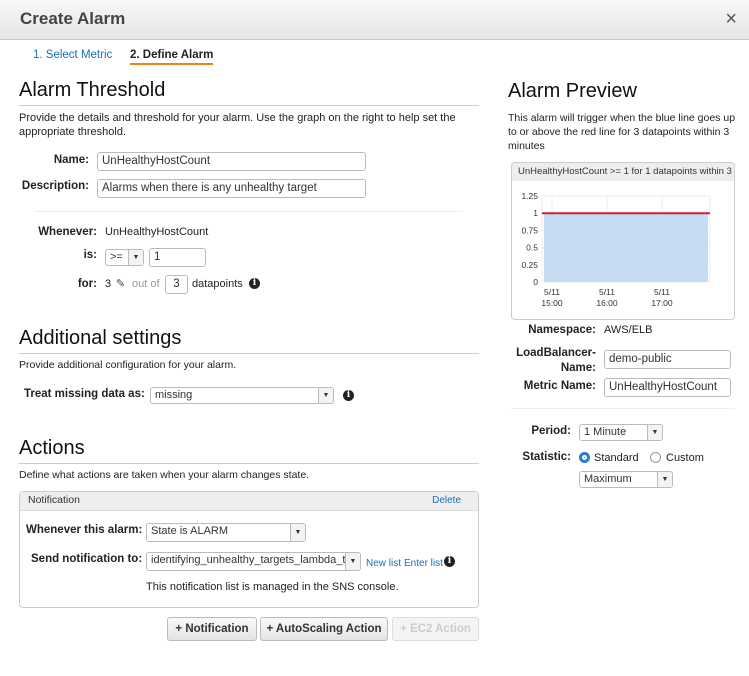 The width and height of the screenshot is (749, 676). Describe the element at coordinates (217, 284) in the screenshot. I see `datapoints-label: datapoints` at that location.